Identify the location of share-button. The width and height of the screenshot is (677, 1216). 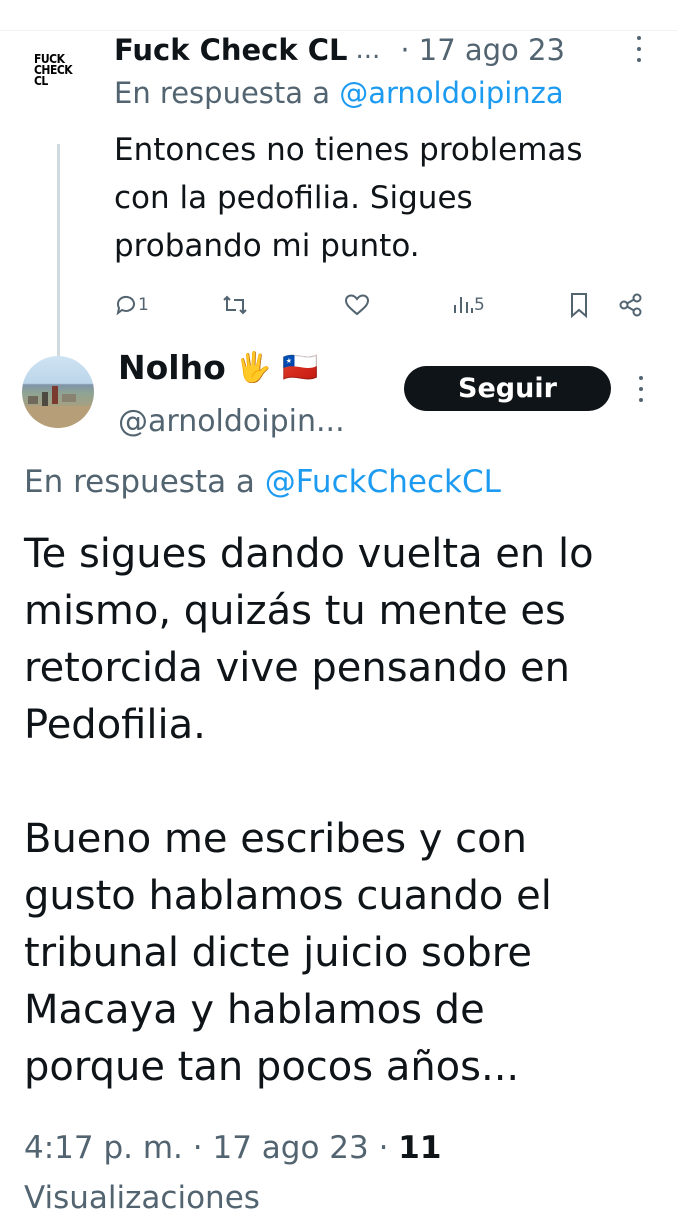
(631, 305).